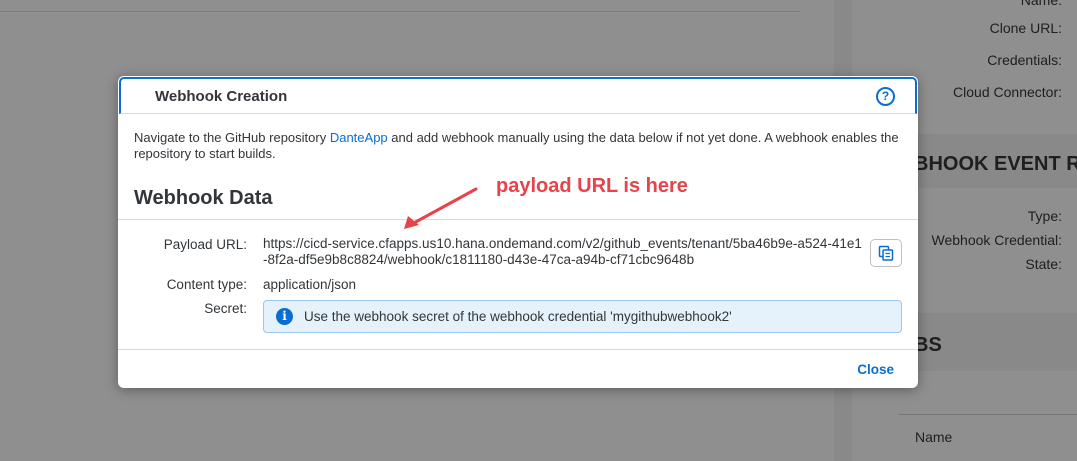 The image size is (1077, 461). Describe the element at coordinates (518, 219) in the screenshot. I see `section-divider` at that location.